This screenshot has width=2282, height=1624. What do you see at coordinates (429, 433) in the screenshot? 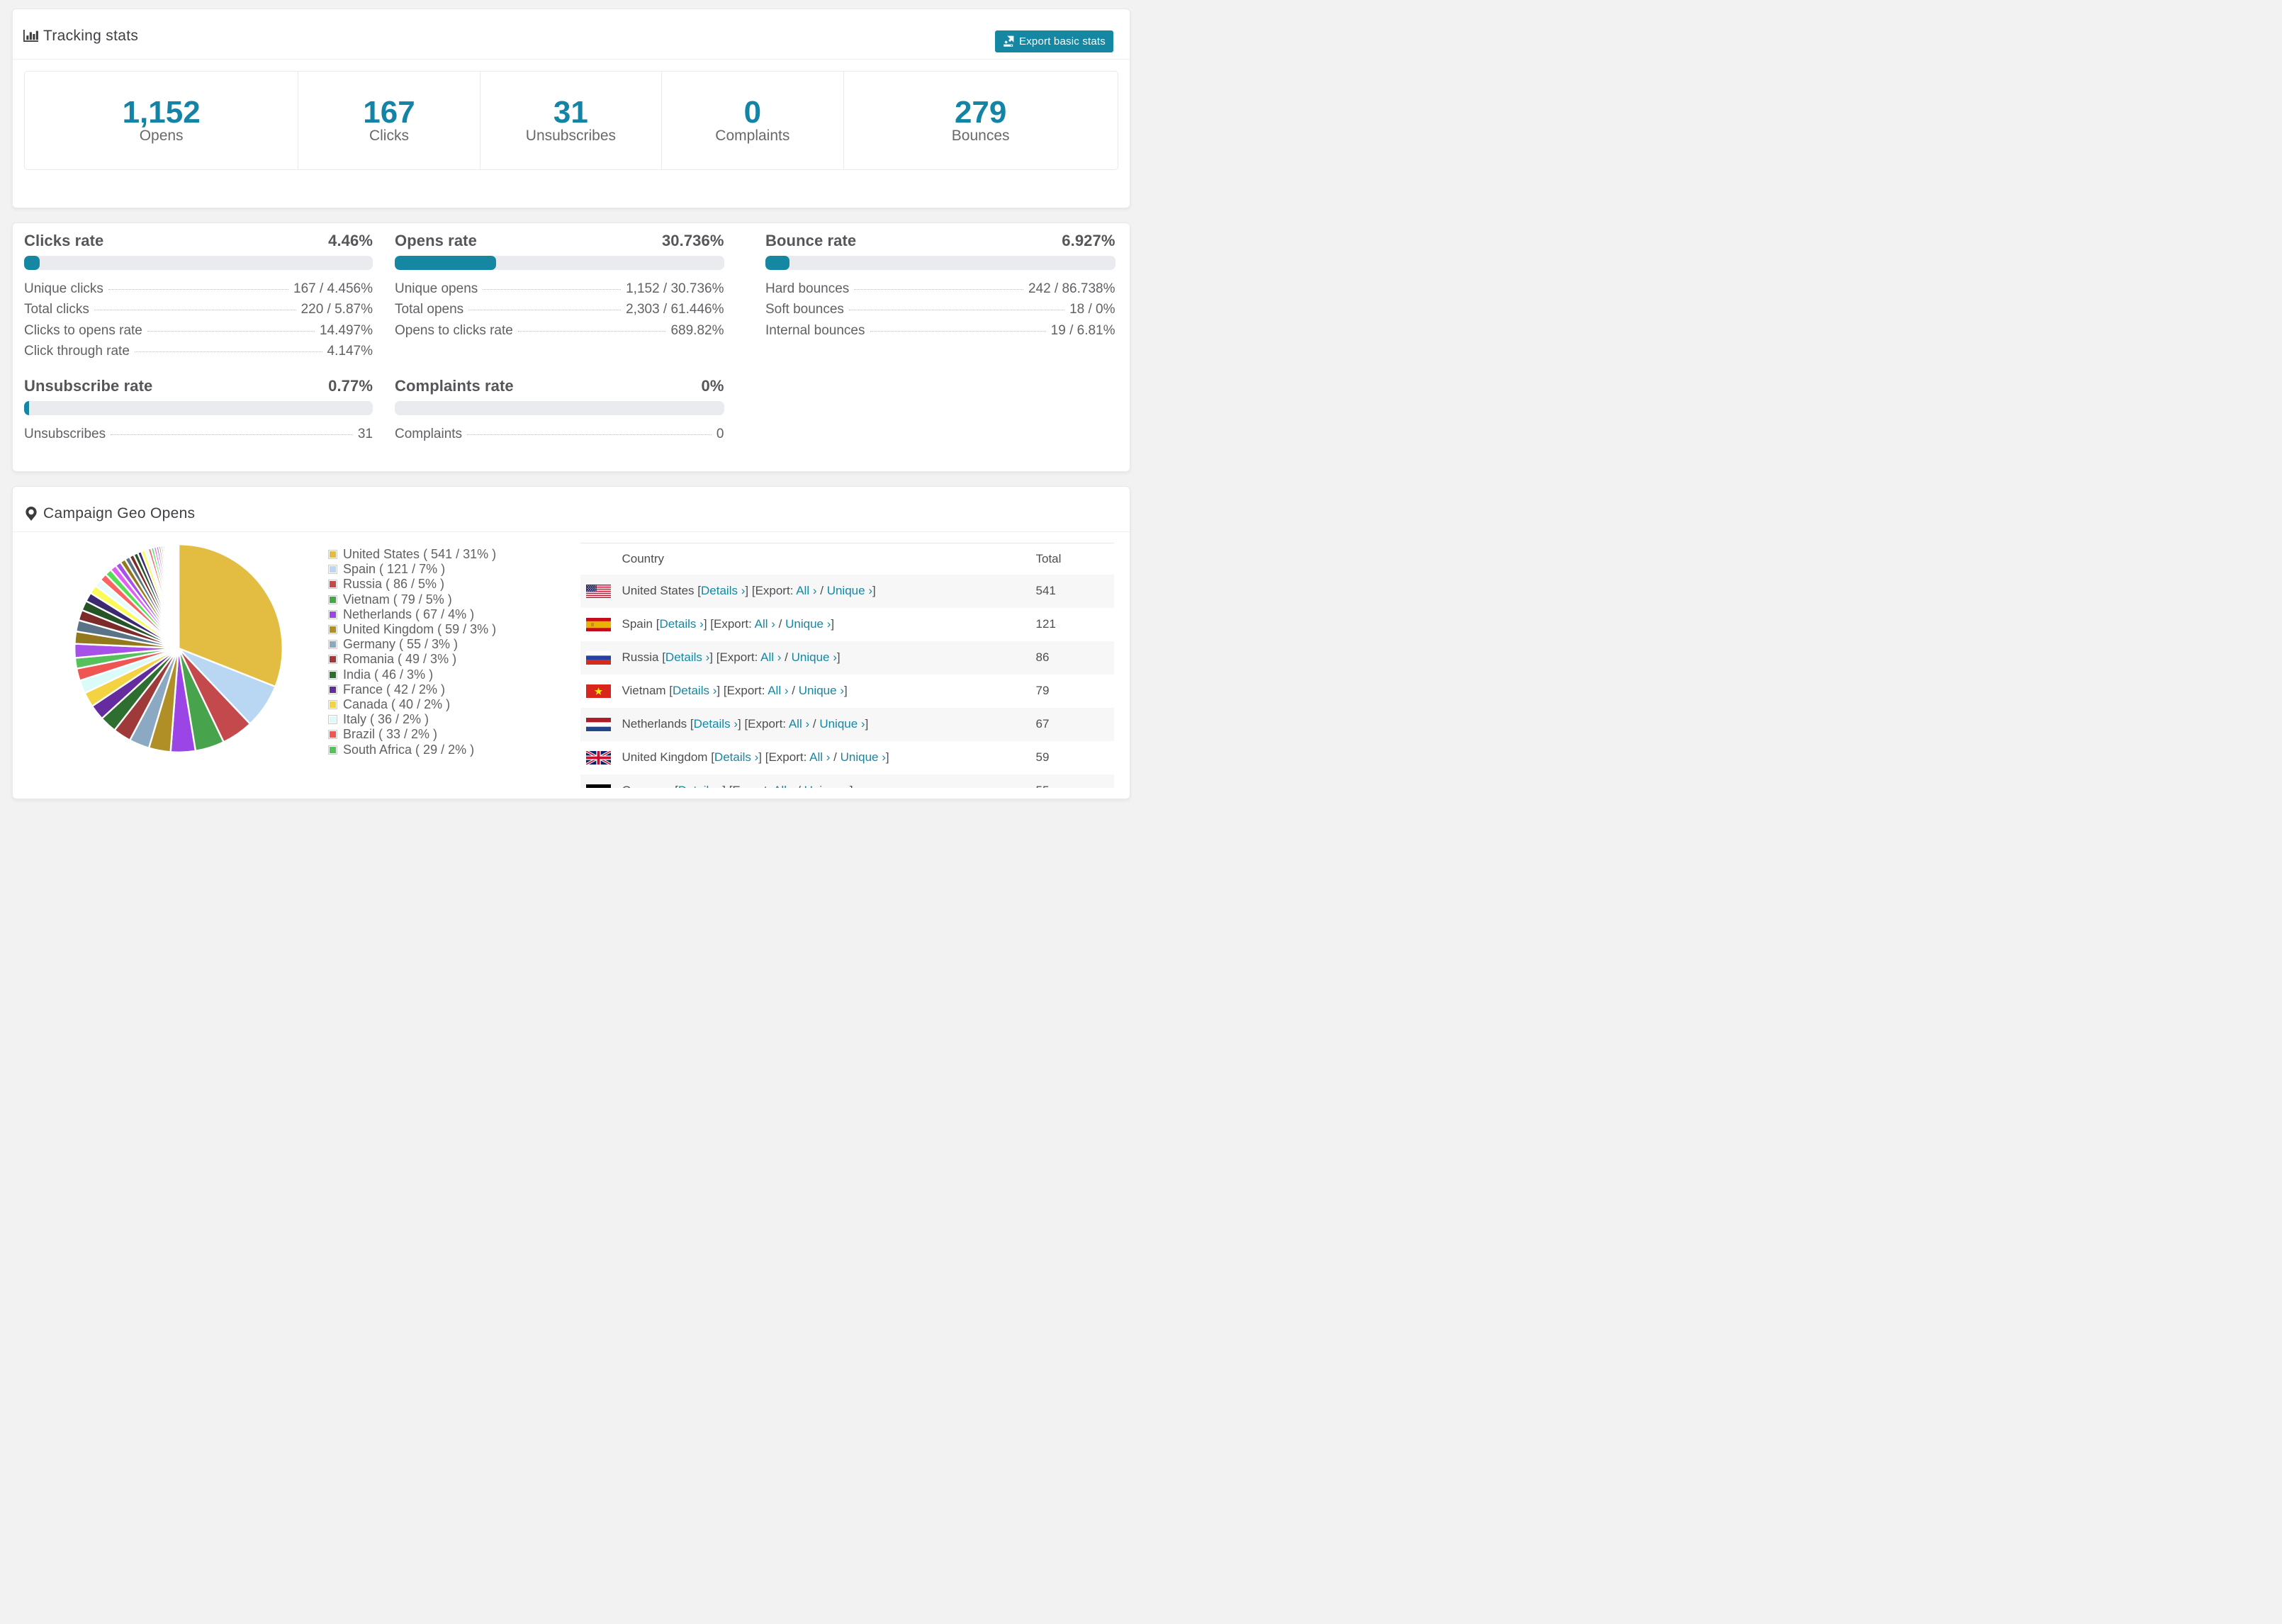
I see `rate-row-label: Complaints` at bounding box center [429, 433].